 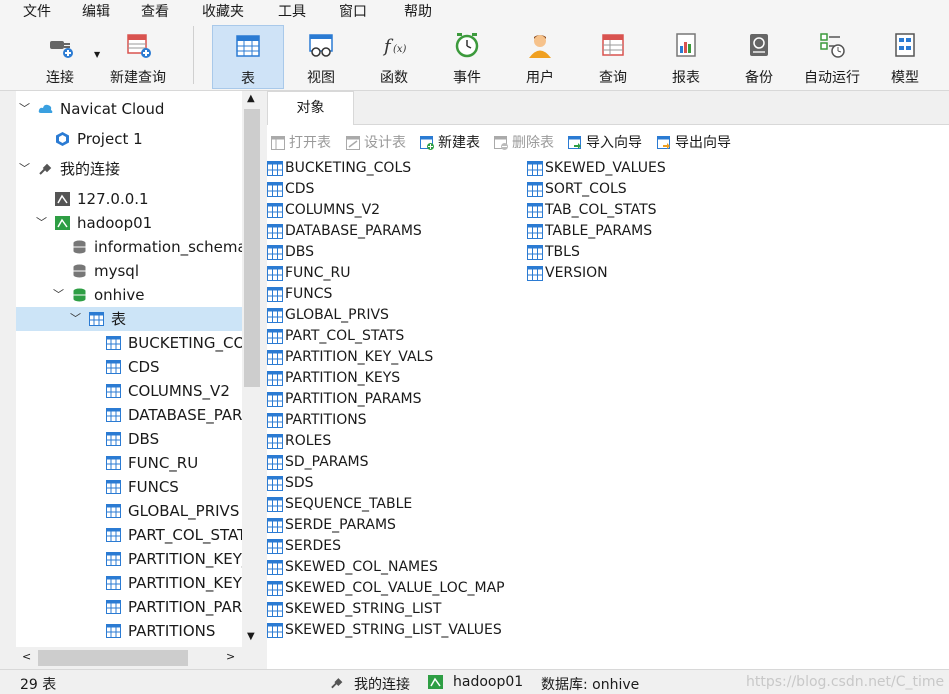 I want to click on tree-horizontal-scrollbar: < >, so click(x=139, y=658).